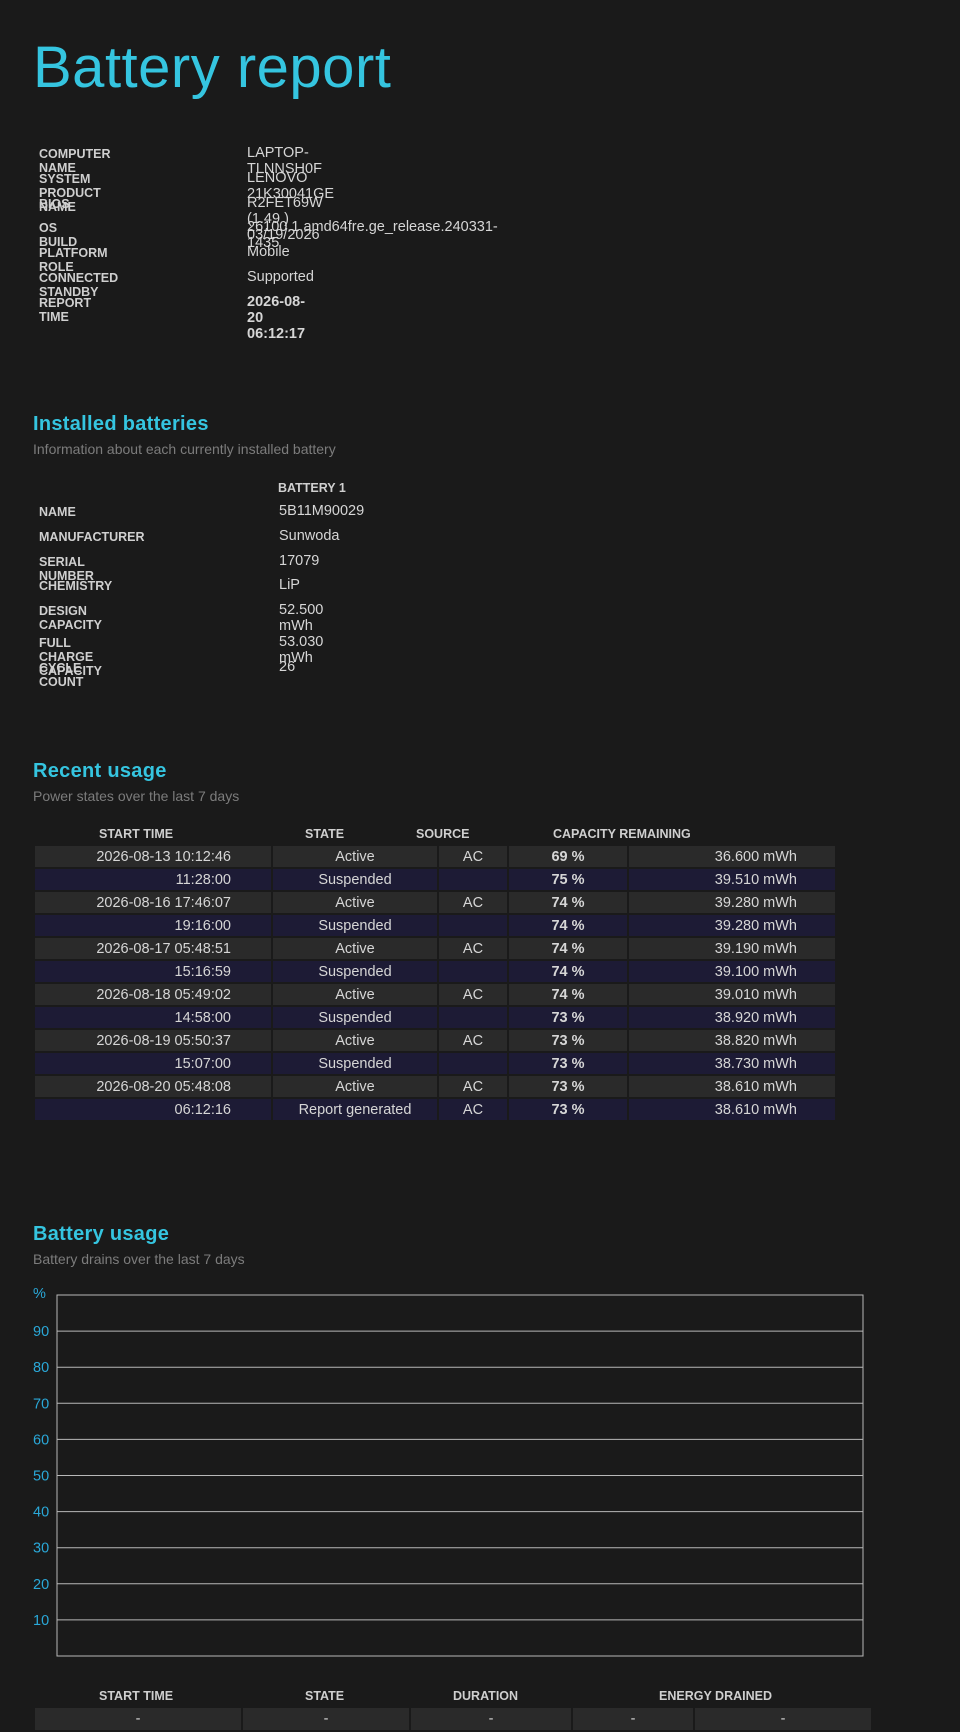  I want to click on recent-header-capacity: CAPACITY REMAINING, so click(622, 834).